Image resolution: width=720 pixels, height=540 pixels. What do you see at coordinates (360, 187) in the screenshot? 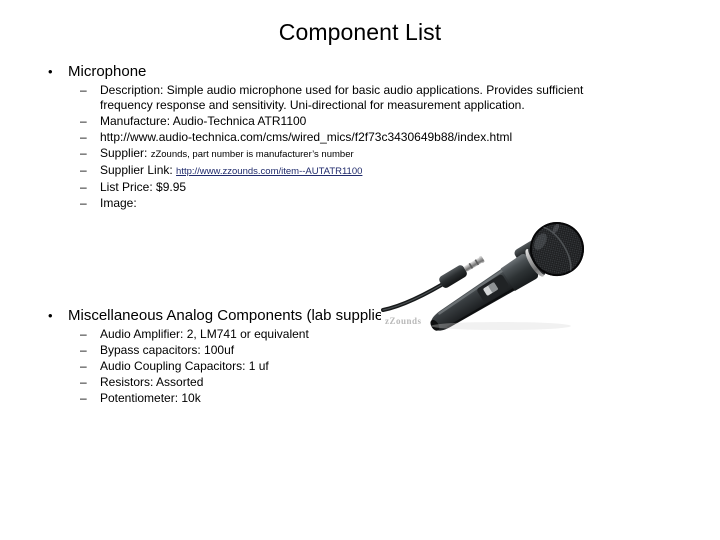
I see `list-item-list-price: – List Price: $9.95` at bounding box center [360, 187].